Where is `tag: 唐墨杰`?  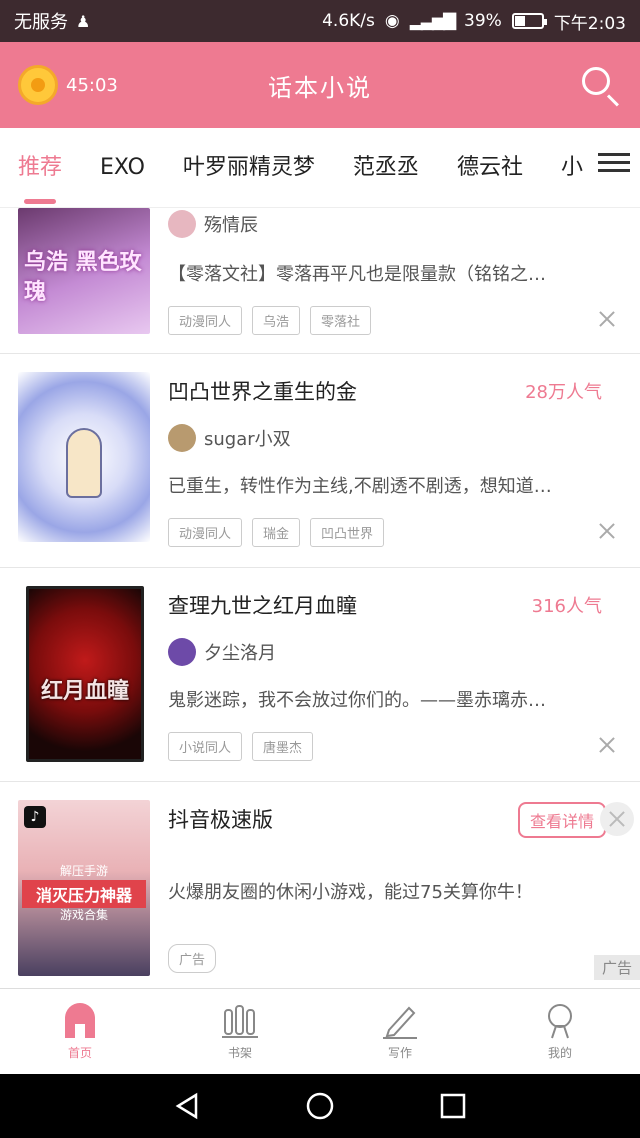 tag: 唐墨杰 is located at coordinates (283, 746).